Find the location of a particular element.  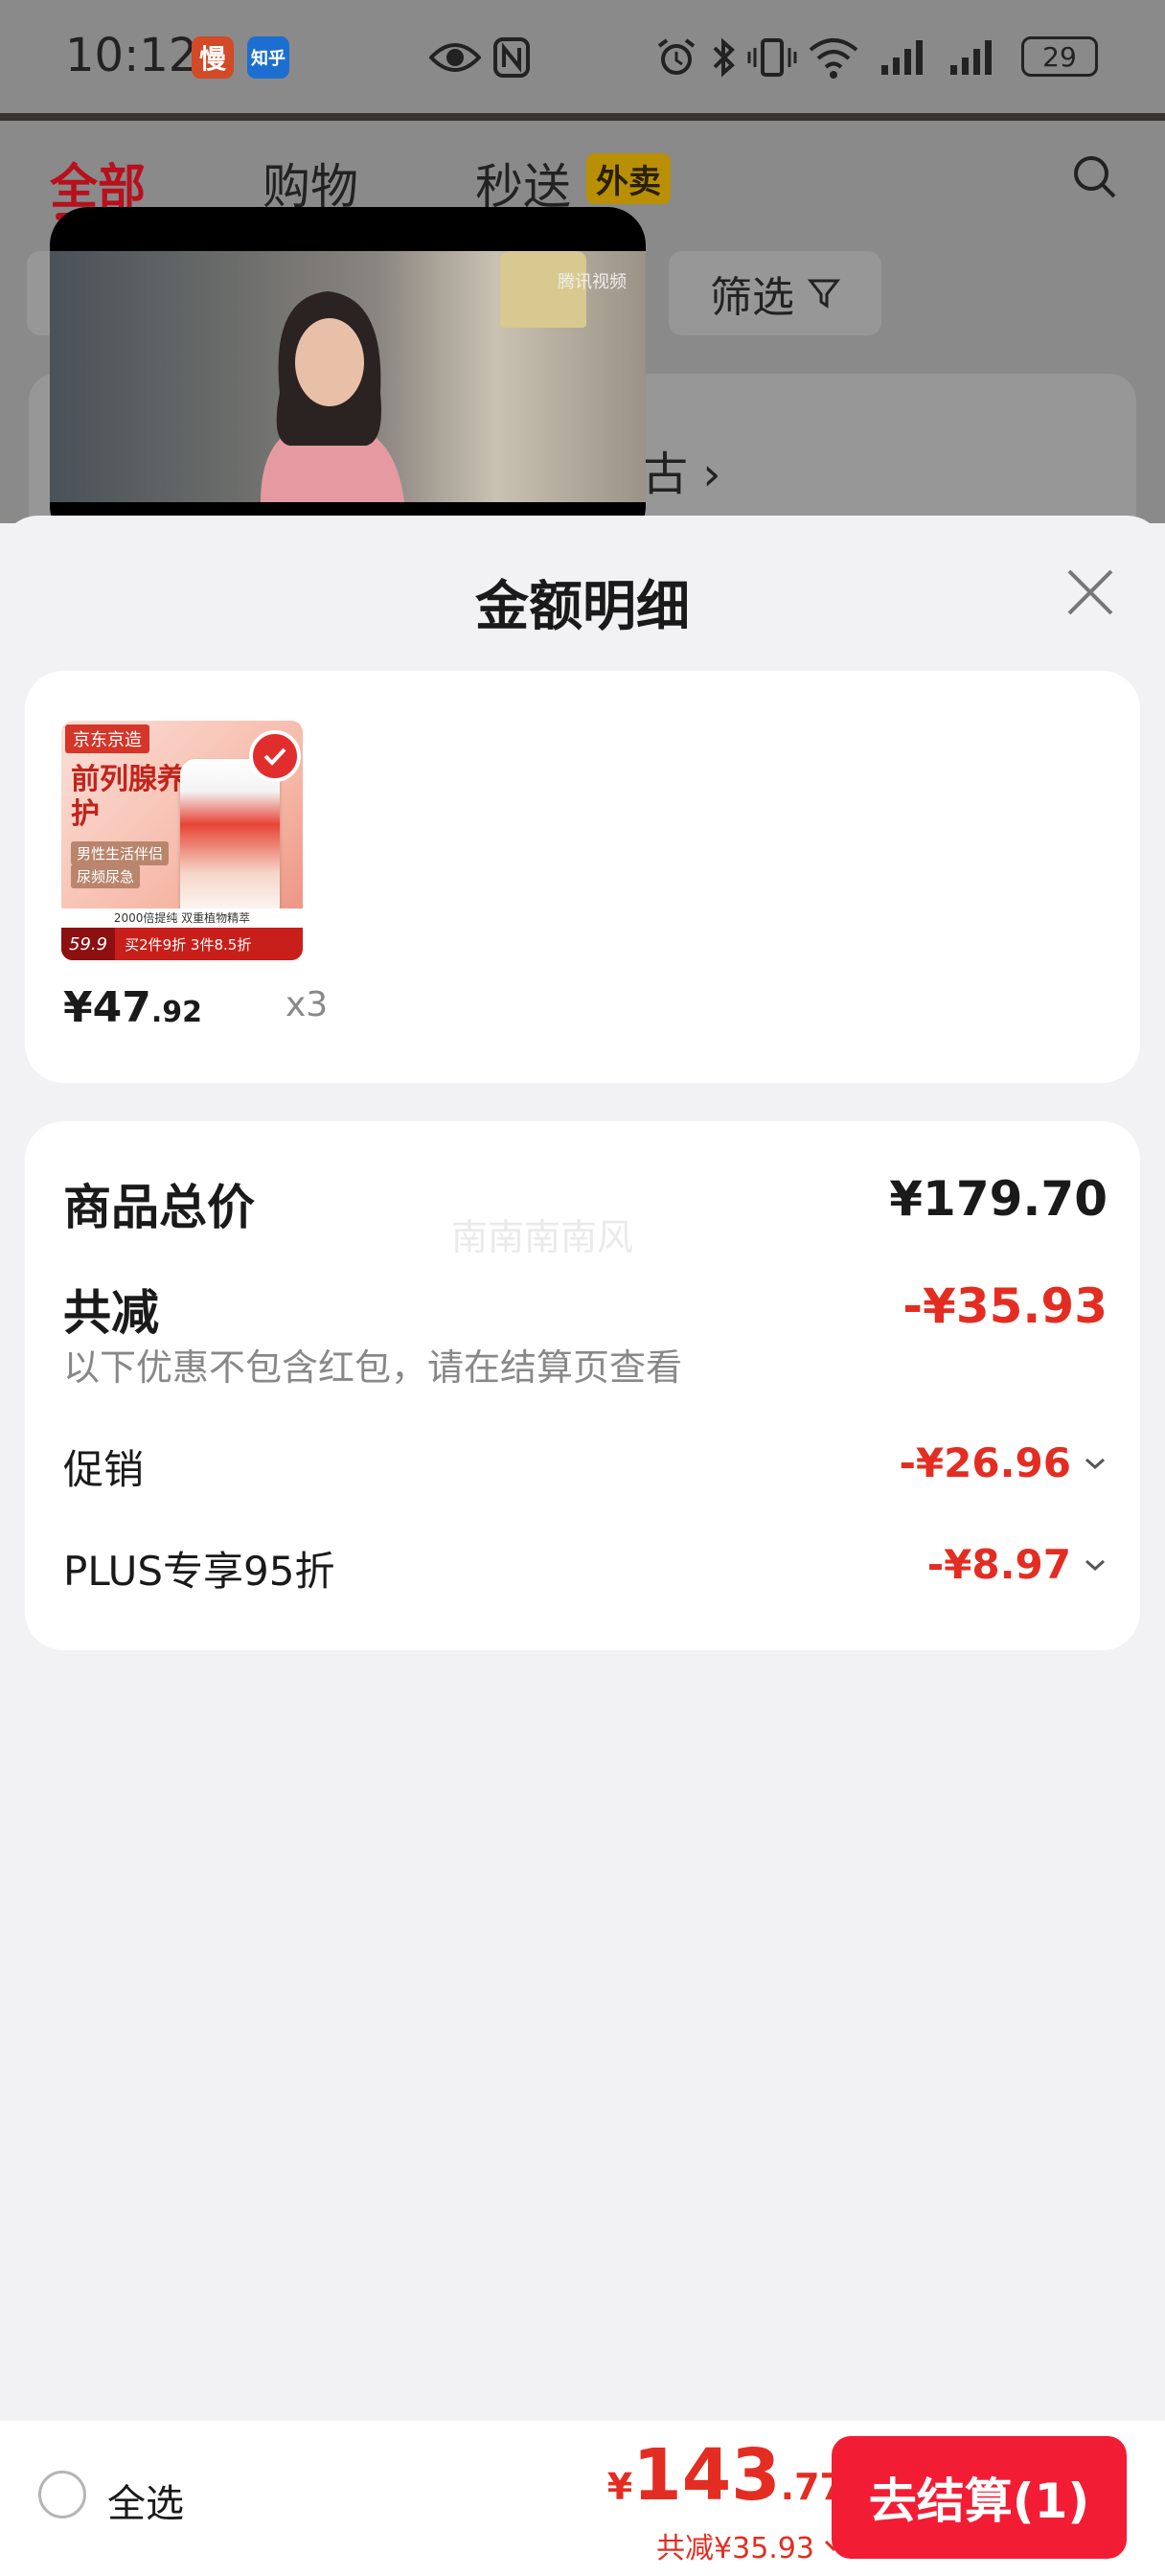

app-badge-man: 慢 is located at coordinates (213, 57).